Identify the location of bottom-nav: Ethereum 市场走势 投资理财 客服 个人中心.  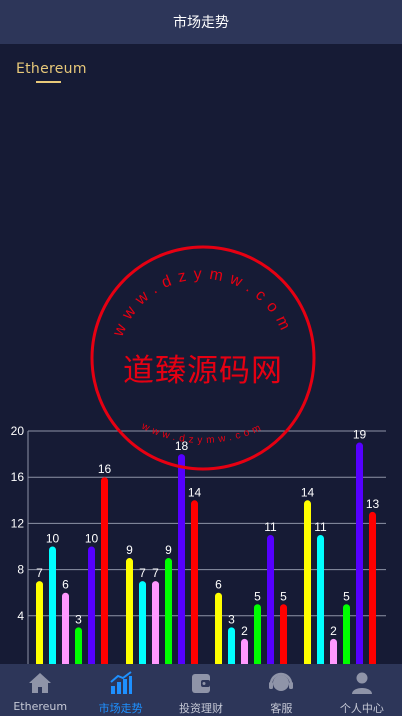
(201, 690).